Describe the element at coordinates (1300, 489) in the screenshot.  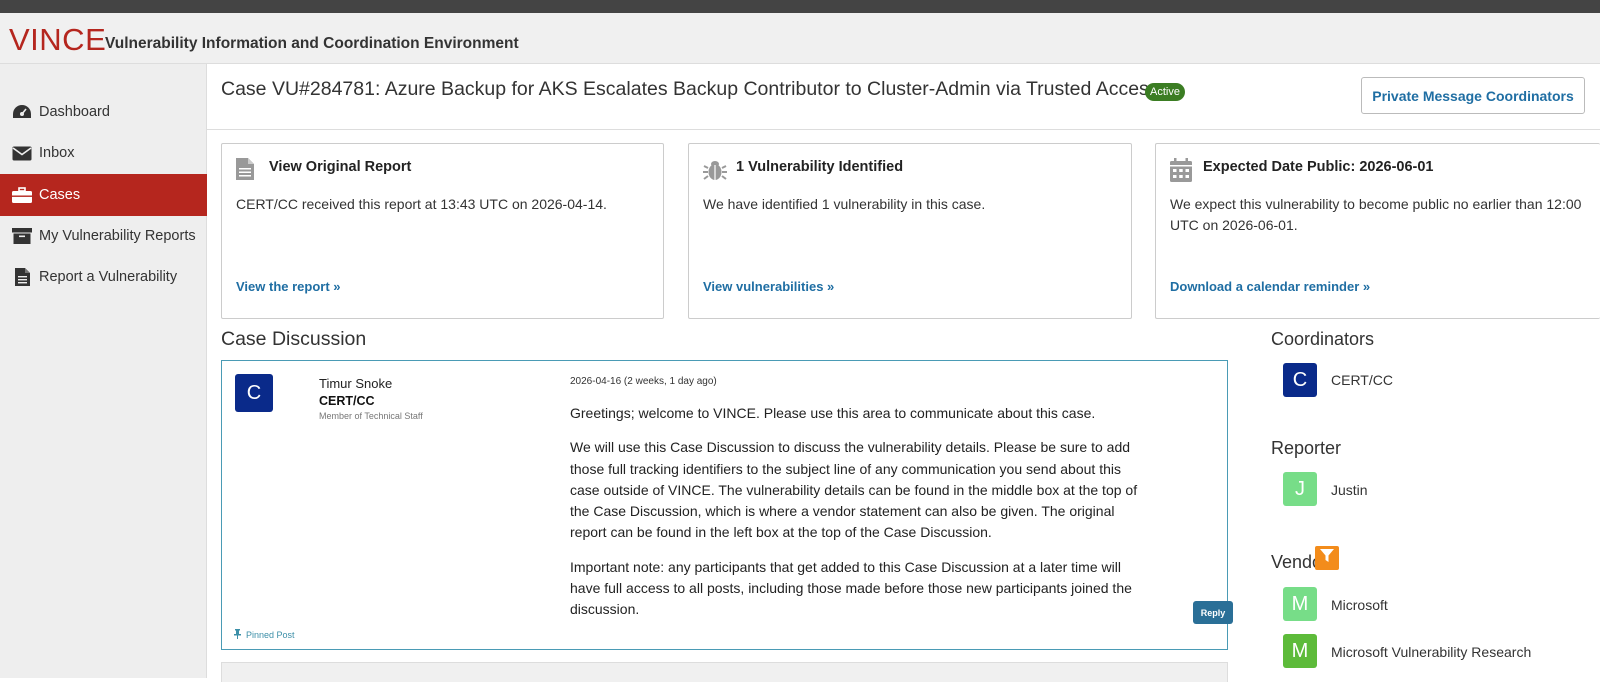
I see `avatar: J` at that location.